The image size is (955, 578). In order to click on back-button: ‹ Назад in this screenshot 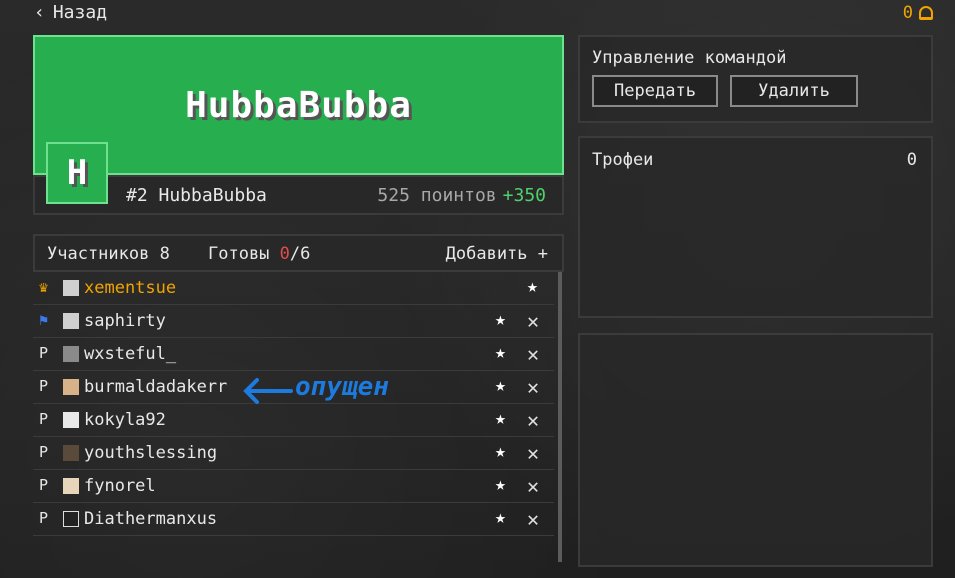, I will do `click(70, 12)`.